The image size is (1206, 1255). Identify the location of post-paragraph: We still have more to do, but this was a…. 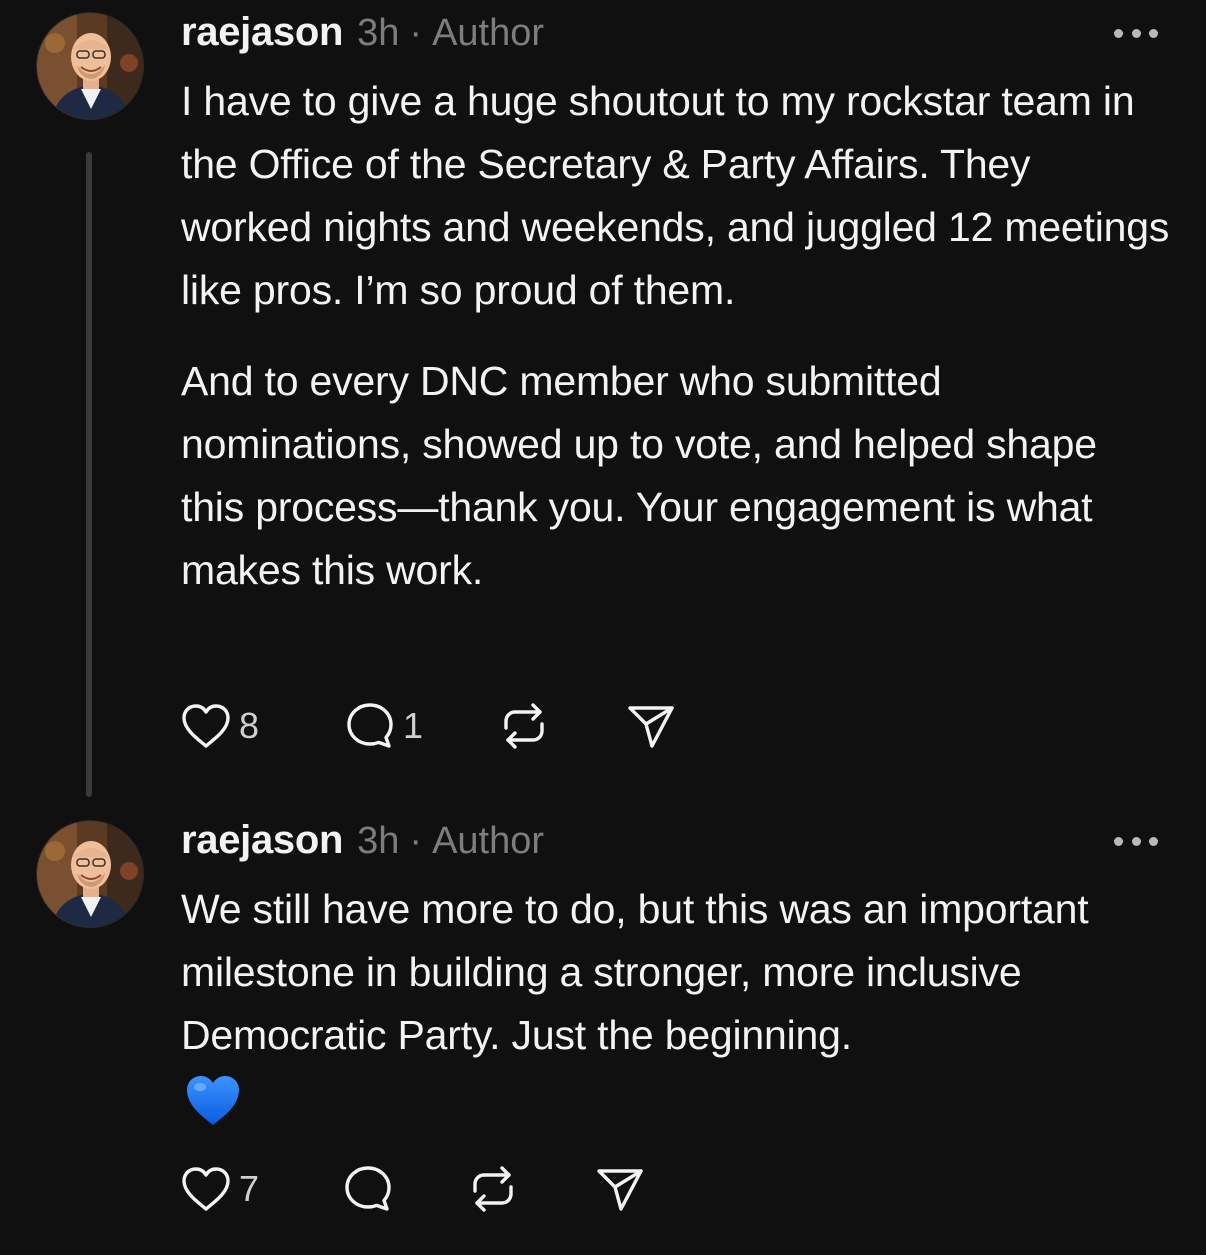
(635, 972).